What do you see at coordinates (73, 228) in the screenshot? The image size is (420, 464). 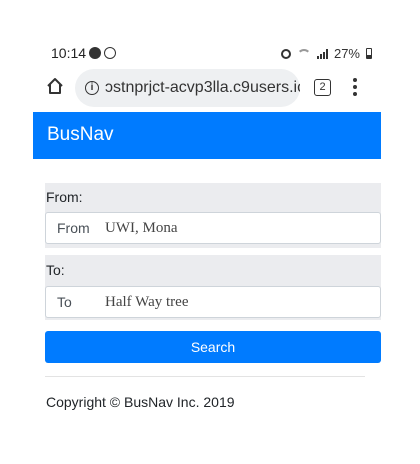 I see `from-prefix: From` at bounding box center [73, 228].